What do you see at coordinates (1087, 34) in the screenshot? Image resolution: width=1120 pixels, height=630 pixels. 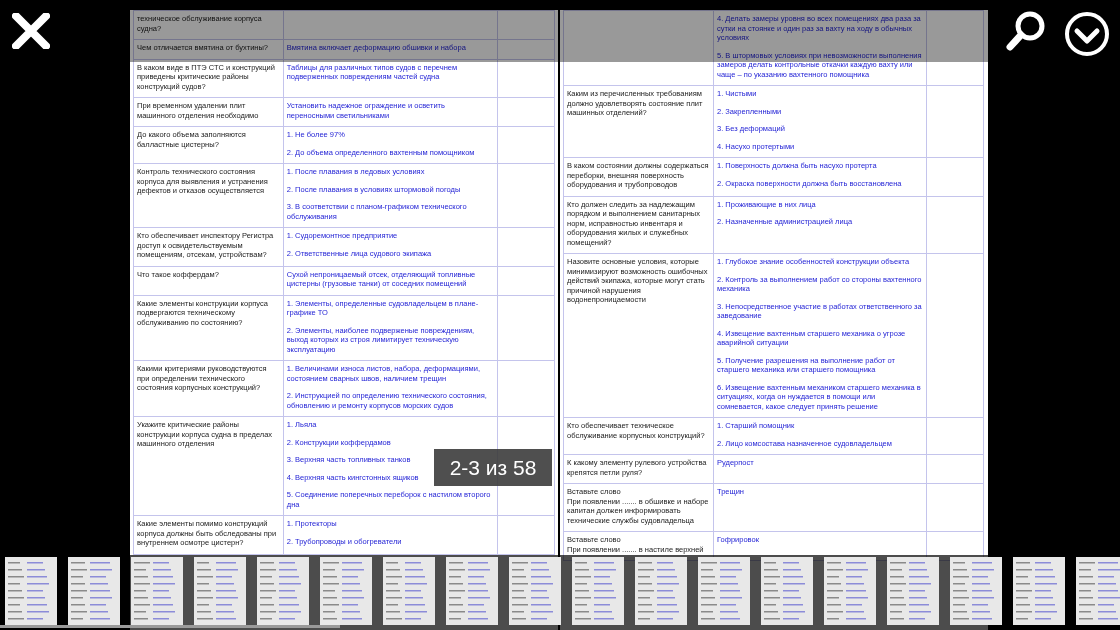 I see `check-circle-icon` at bounding box center [1087, 34].